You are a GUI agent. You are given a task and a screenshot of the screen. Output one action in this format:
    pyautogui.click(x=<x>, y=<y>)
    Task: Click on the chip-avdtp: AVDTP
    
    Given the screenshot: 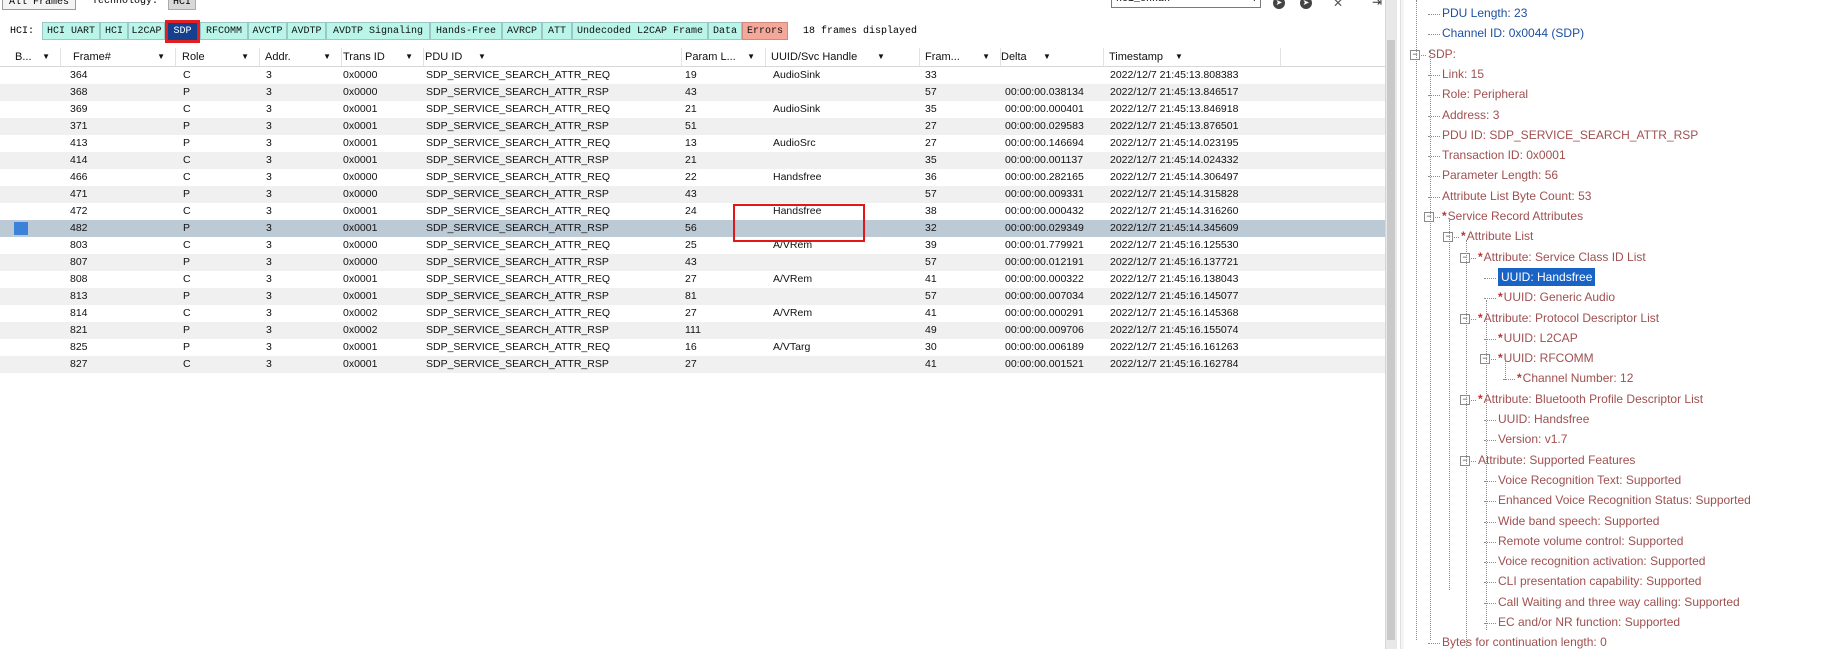 What is the action you would take?
    pyautogui.click(x=306, y=31)
    